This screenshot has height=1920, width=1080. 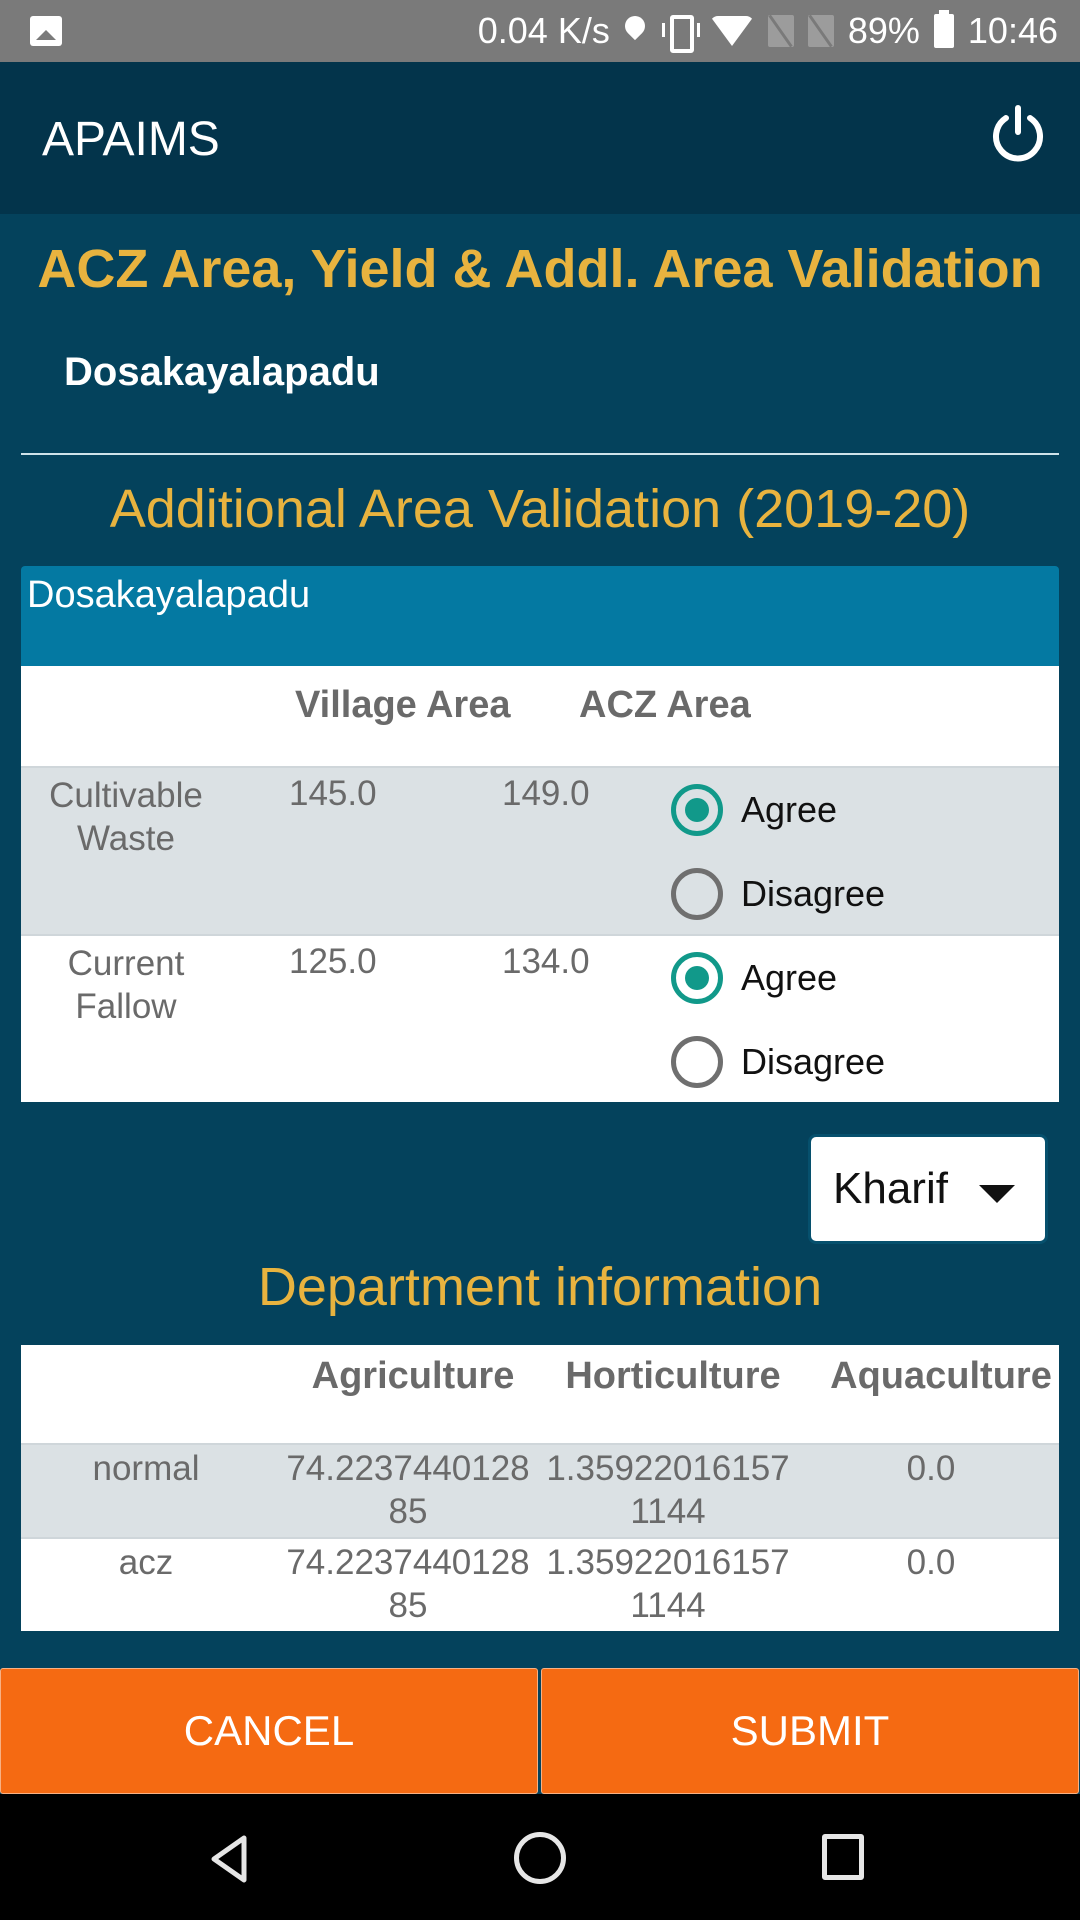 I want to click on season-dropdown: Kharif, so click(x=928, y=1189).